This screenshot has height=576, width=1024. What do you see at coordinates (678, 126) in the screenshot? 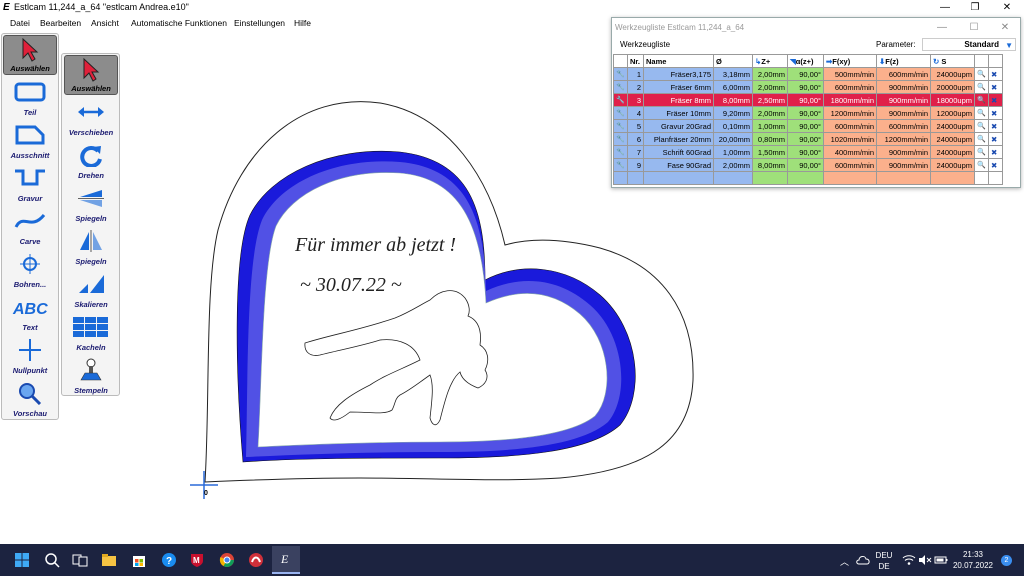
I see `cell-name: Gravur 20Grad` at bounding box center [678, 126].